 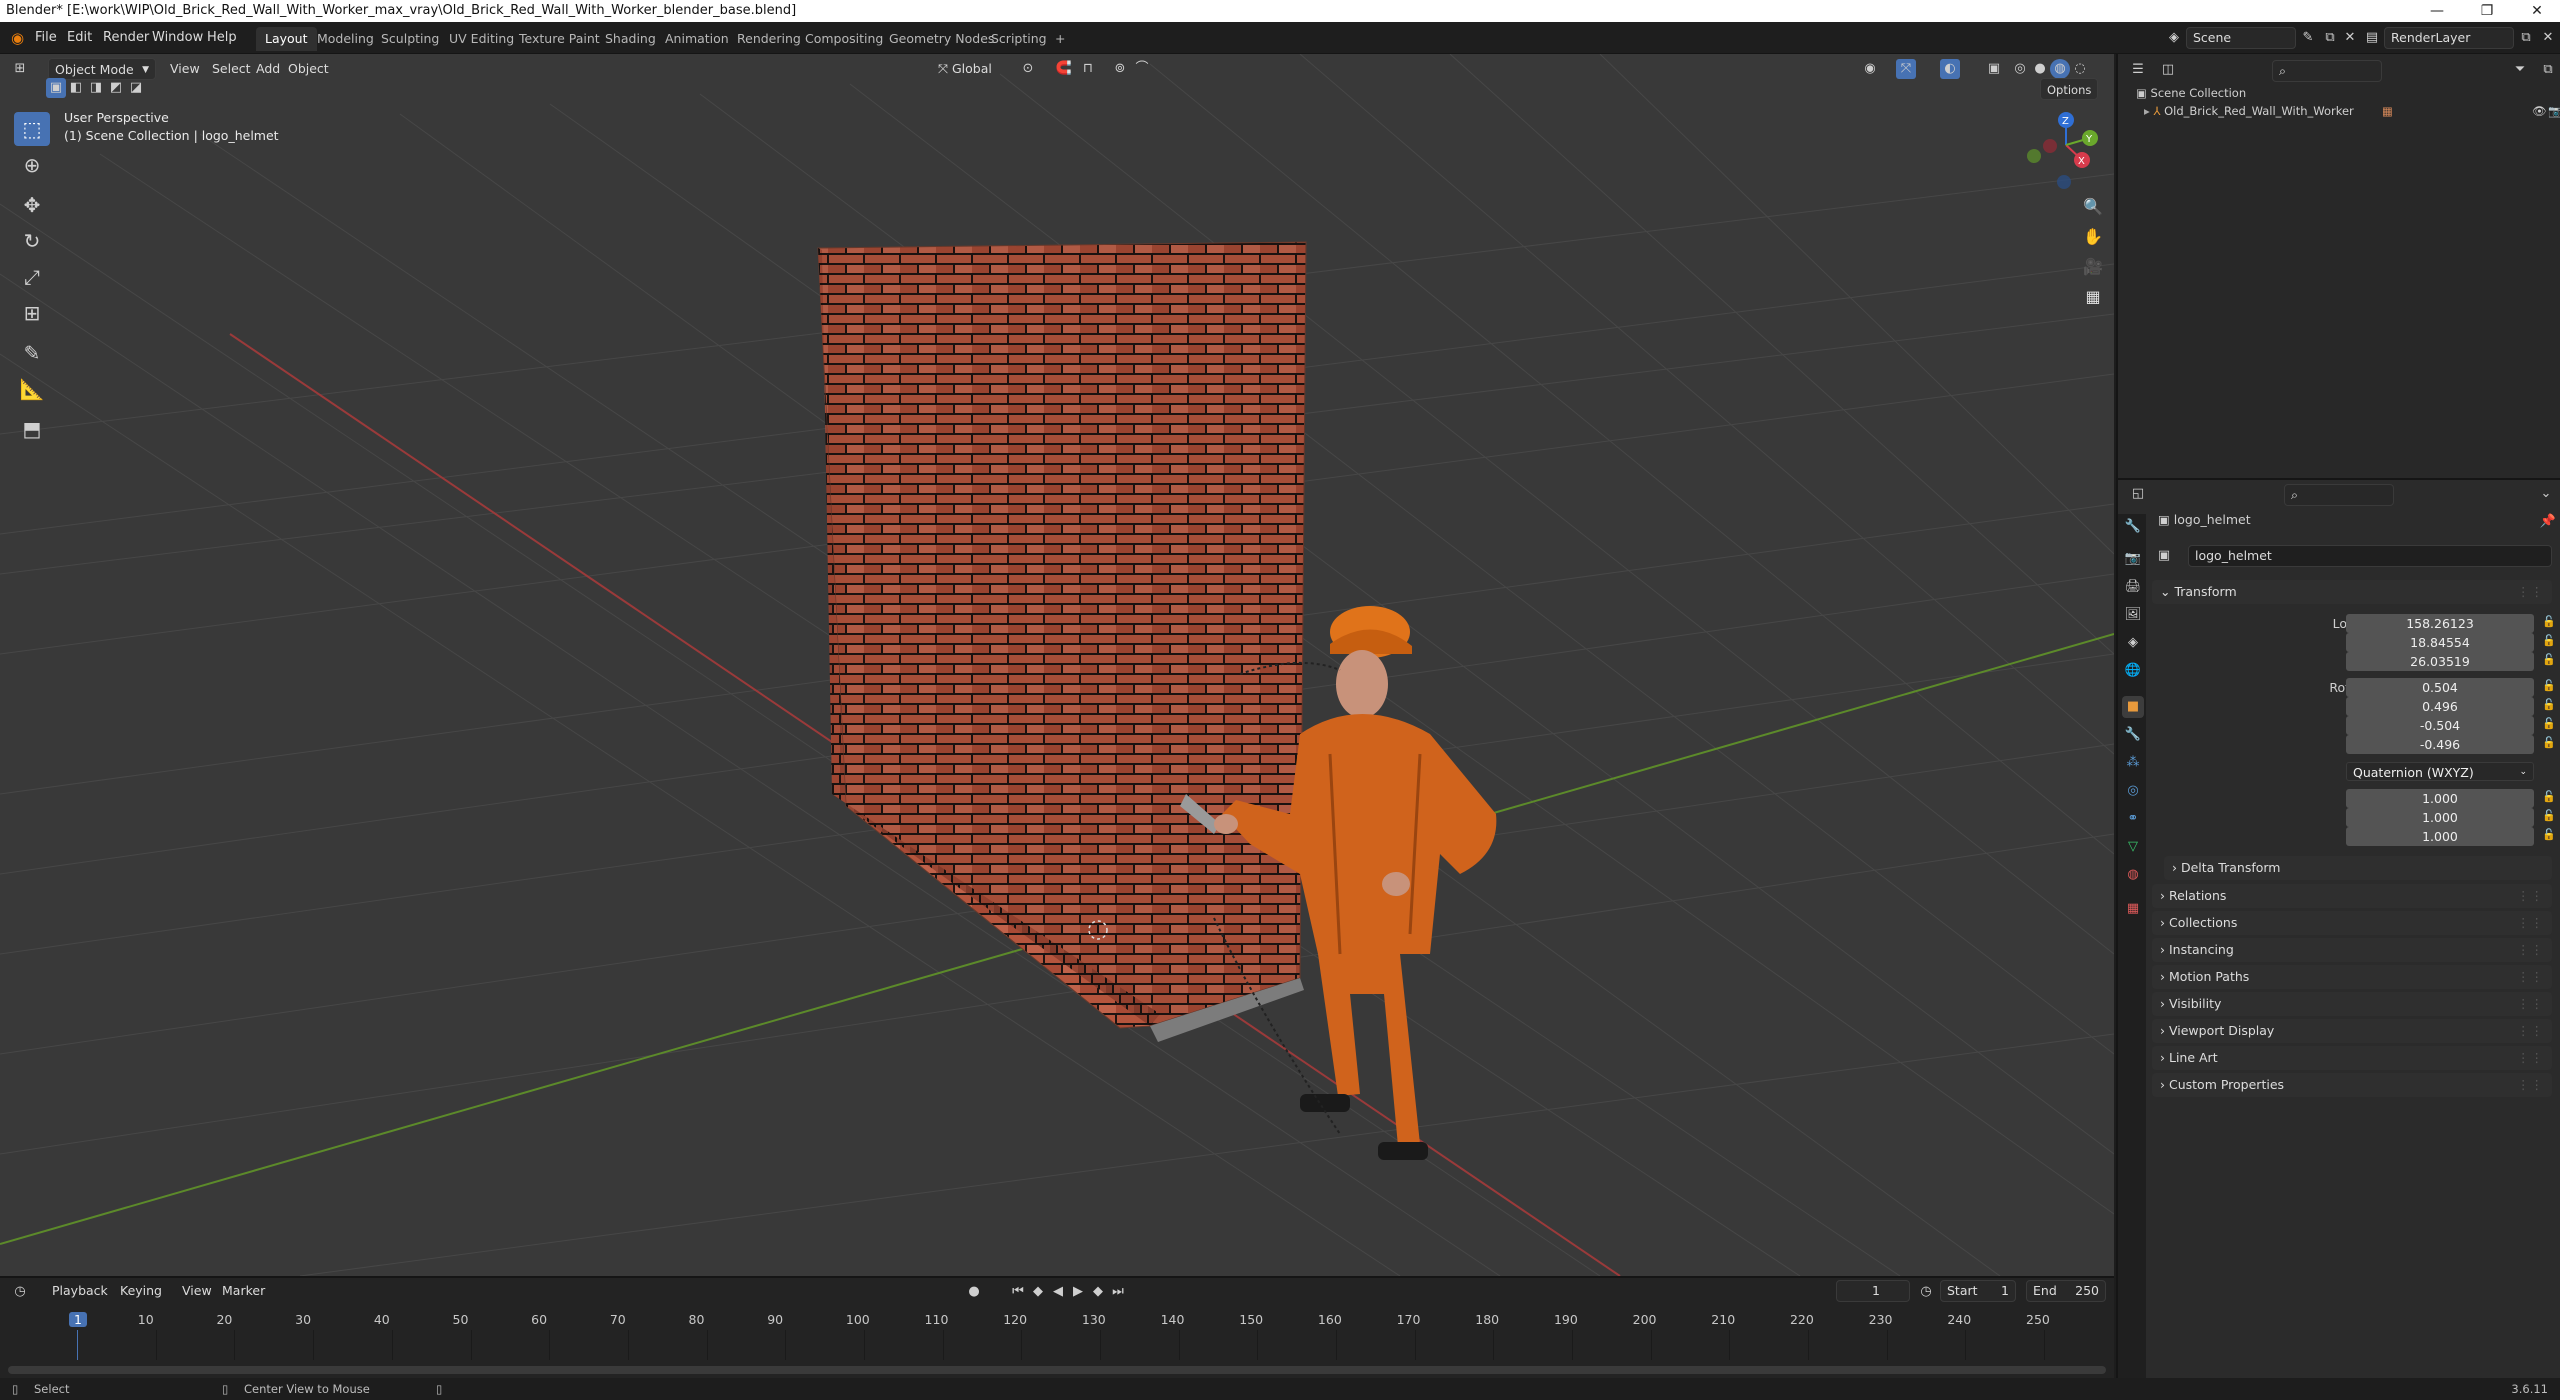 What do you see at coordinates (96, 88) in the screenshot?
I see `select-subtract-icon: ◨` at bounding box center [96, 88].